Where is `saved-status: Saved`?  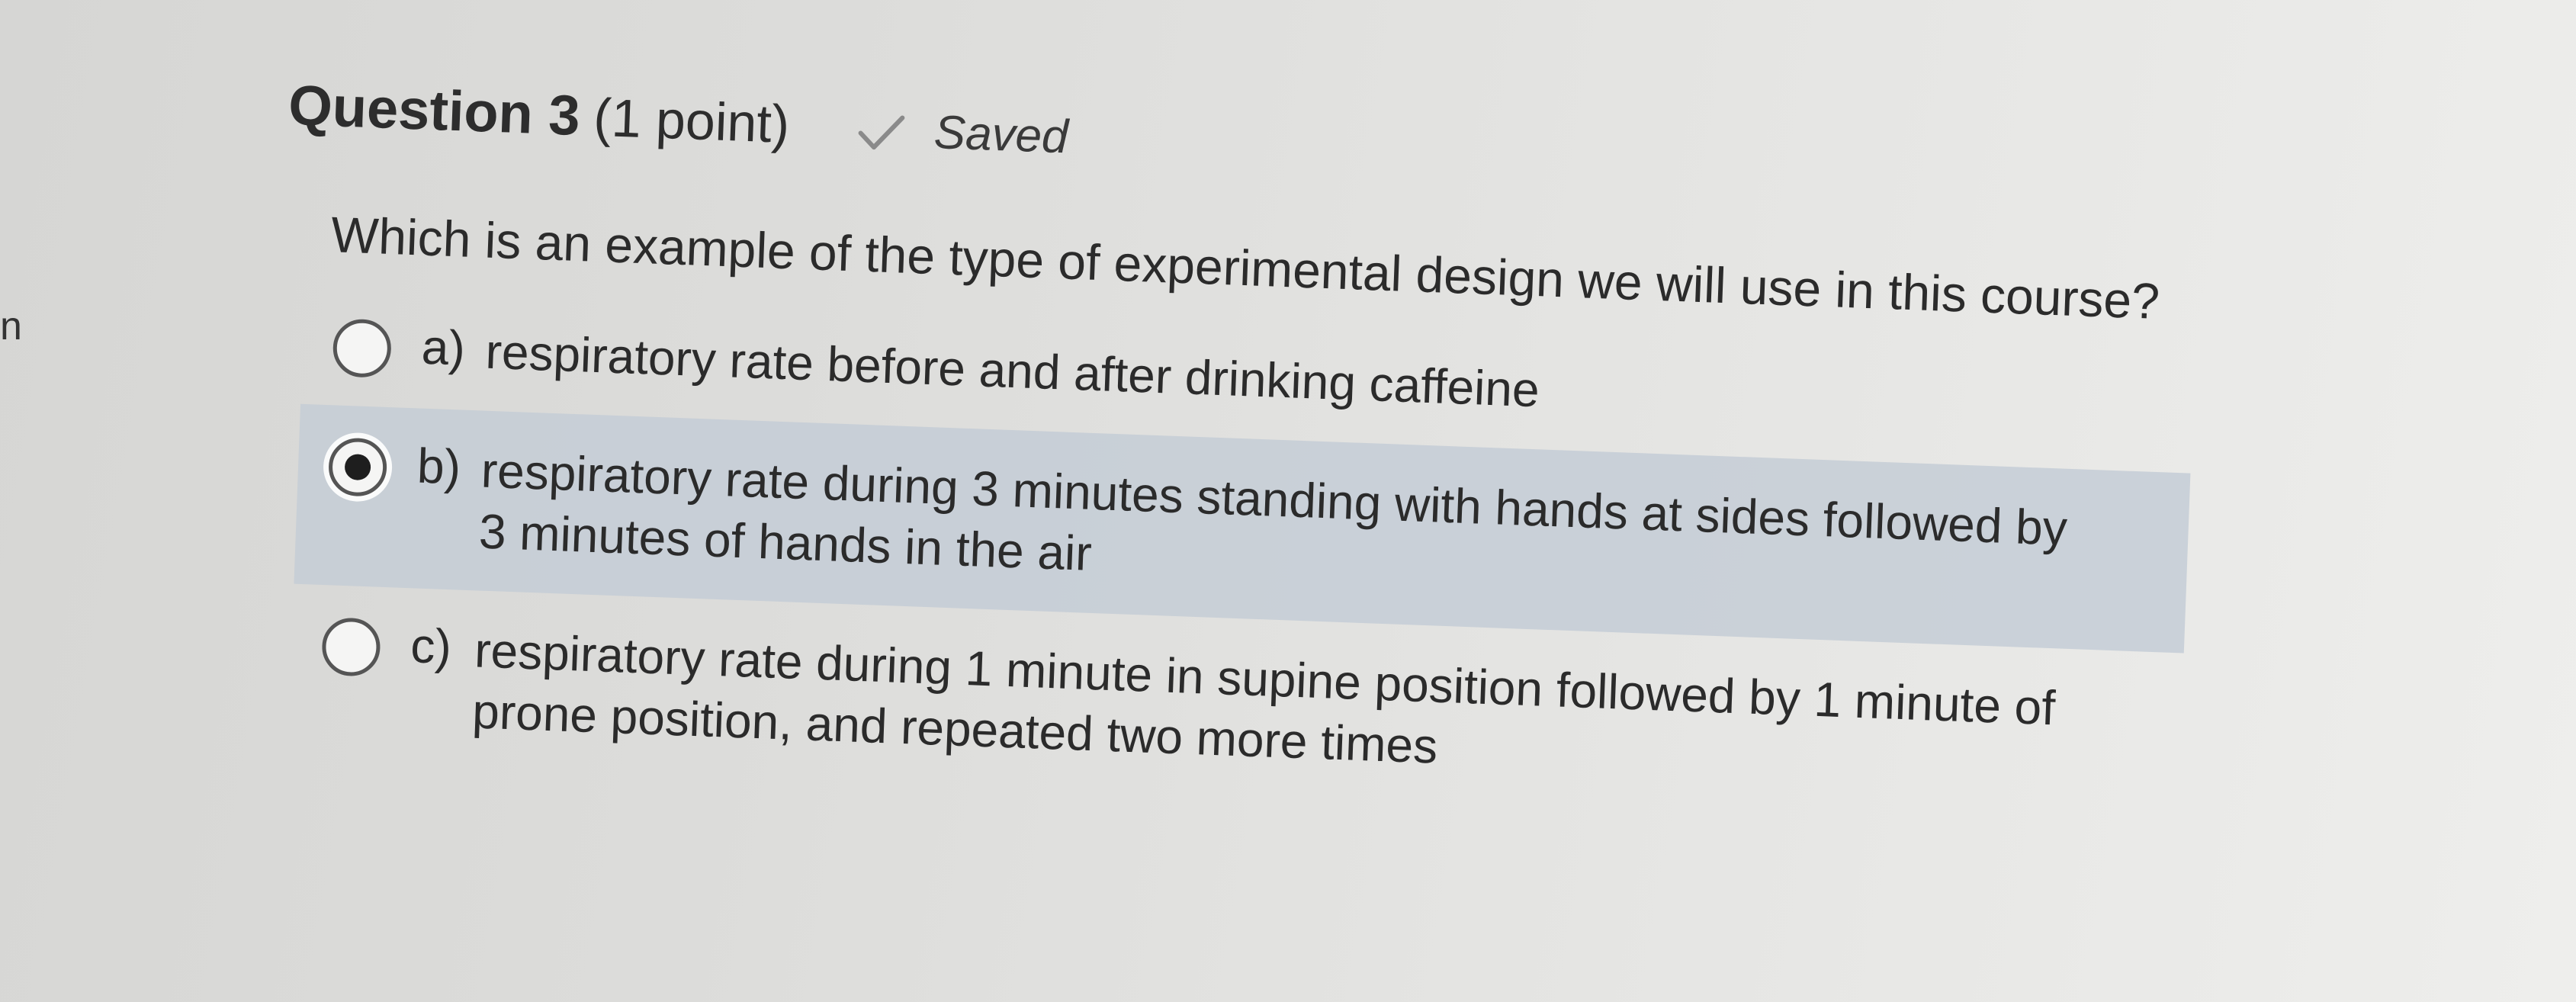
saved-status: Saved is located at coordinates (963, 133).